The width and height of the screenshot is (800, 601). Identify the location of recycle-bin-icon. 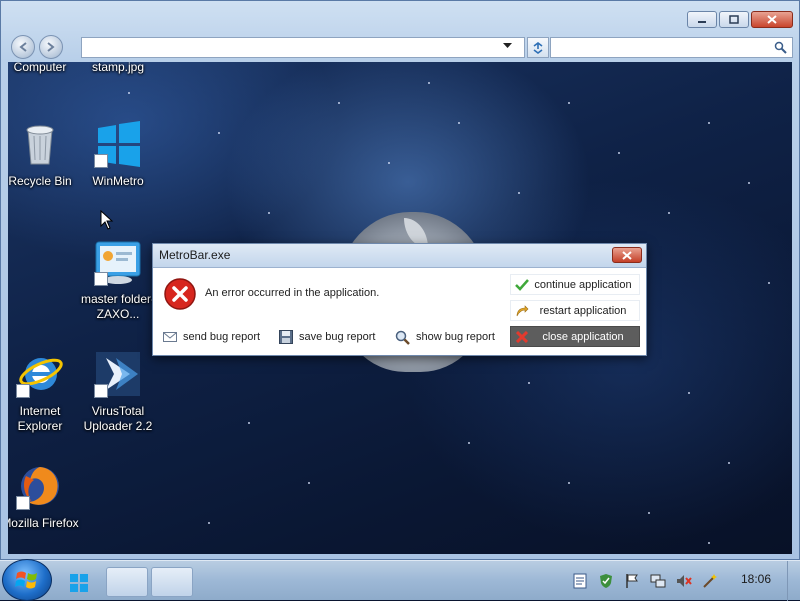
(40, 144).